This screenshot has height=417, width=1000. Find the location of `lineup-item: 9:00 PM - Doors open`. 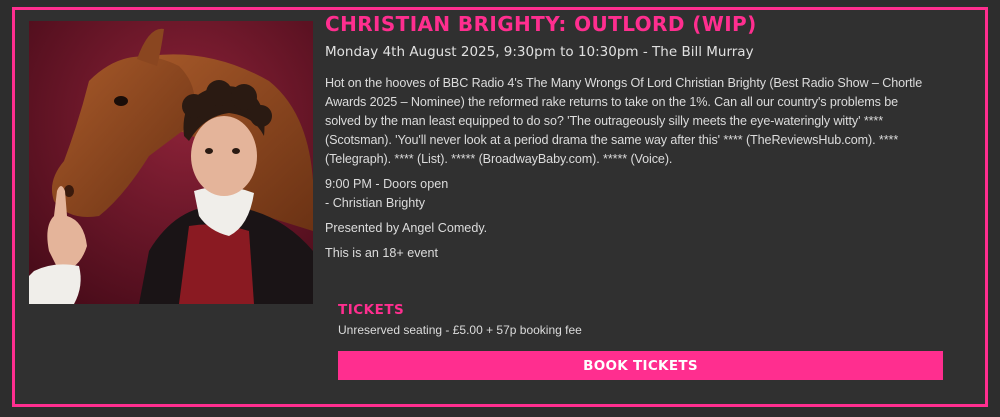

lineup-item: 9:00 PM - Doors open is located at coordinates (387, 184).